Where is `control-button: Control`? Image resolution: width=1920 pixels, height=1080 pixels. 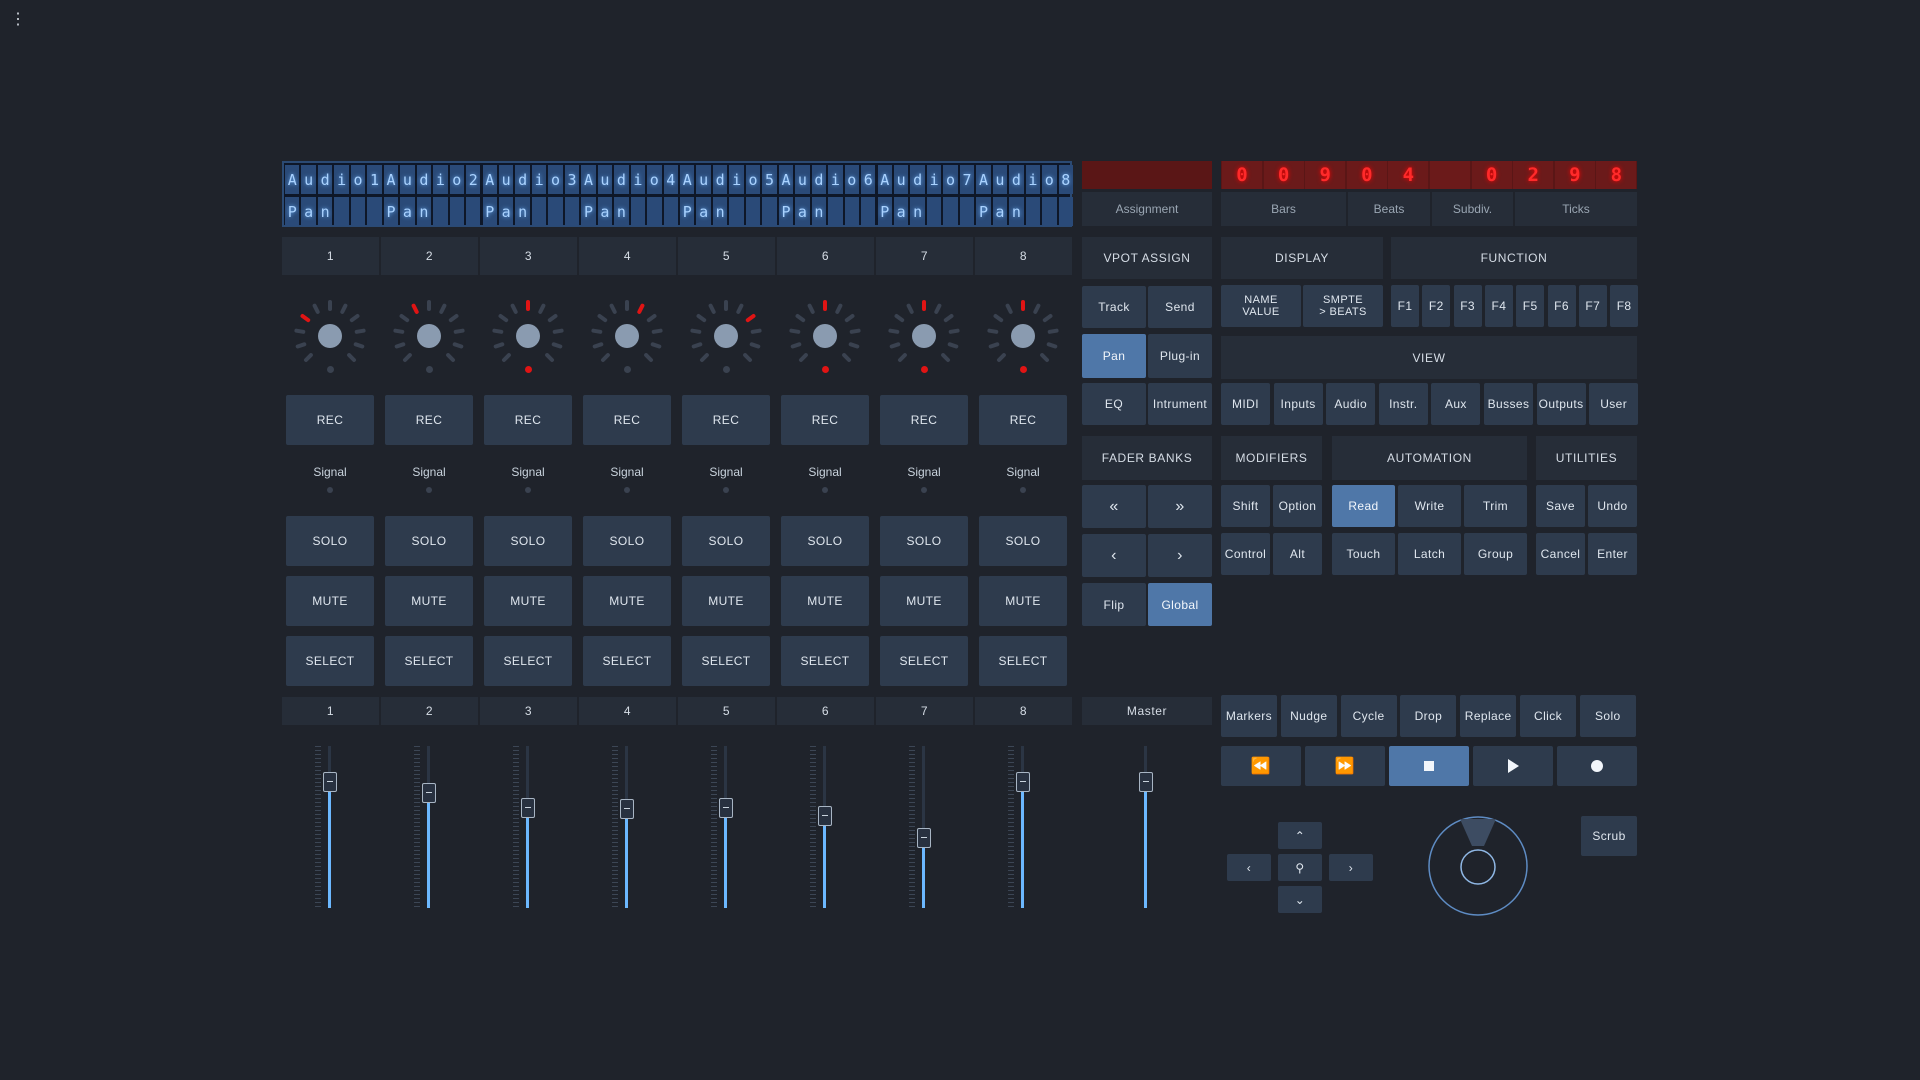 control-button: Control is located at coordinates (1245, 554).